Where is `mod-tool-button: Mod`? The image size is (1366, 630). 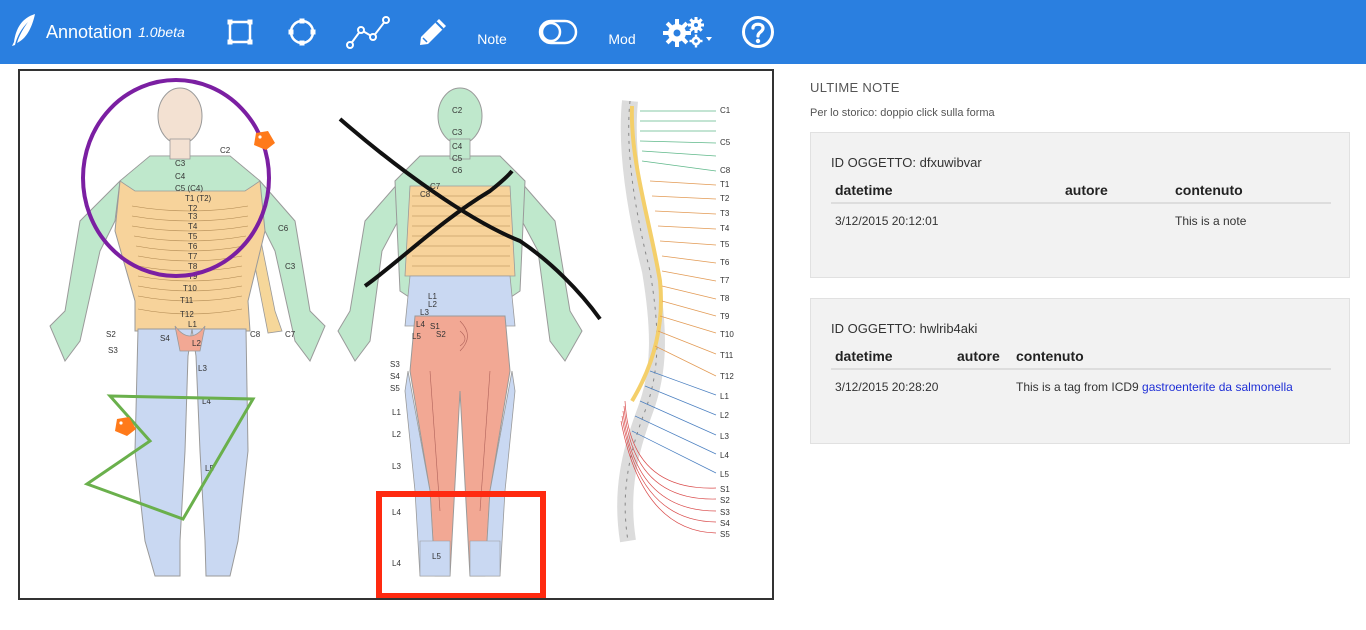
mod-tool-button: Mod is located at coordinates (622, 32).